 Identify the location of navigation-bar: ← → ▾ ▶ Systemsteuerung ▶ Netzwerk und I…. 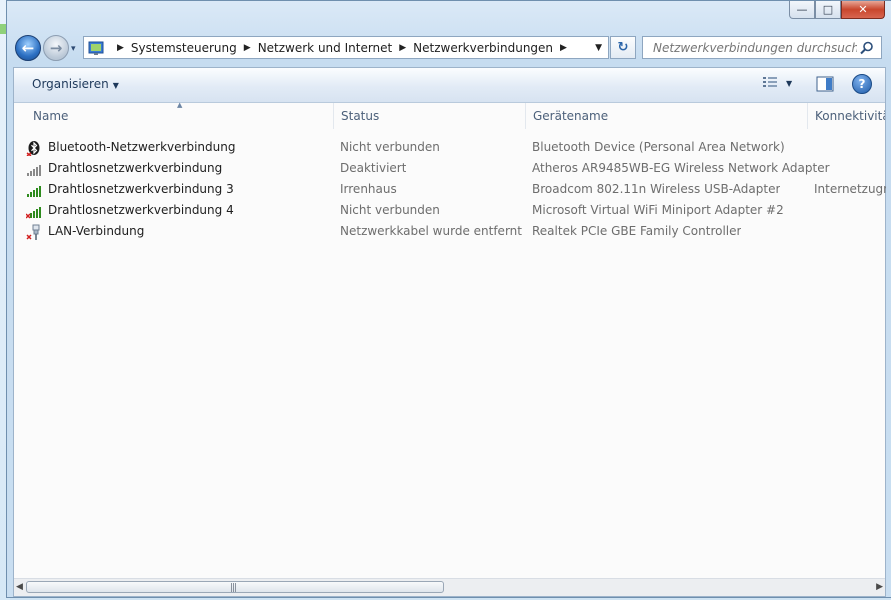
(449, 48).